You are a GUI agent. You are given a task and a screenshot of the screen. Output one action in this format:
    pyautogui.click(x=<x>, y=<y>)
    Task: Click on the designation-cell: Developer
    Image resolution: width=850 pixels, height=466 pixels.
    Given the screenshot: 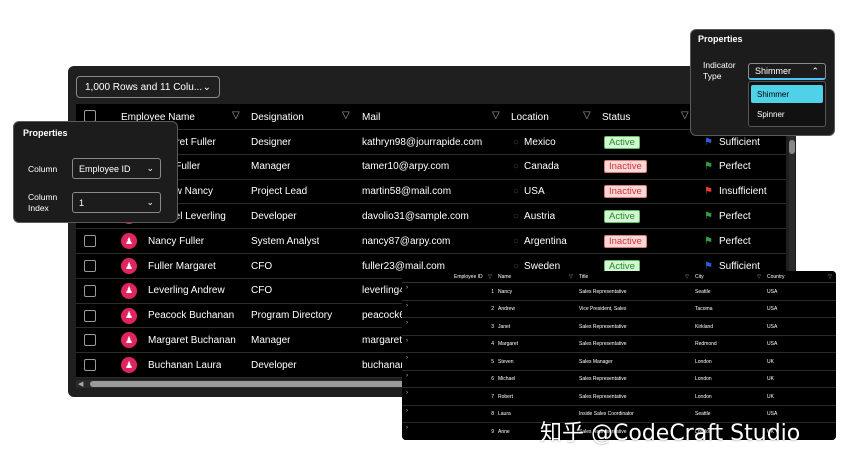 What is the action you would take?
    pyautogui.click(x=274, y=365)
    